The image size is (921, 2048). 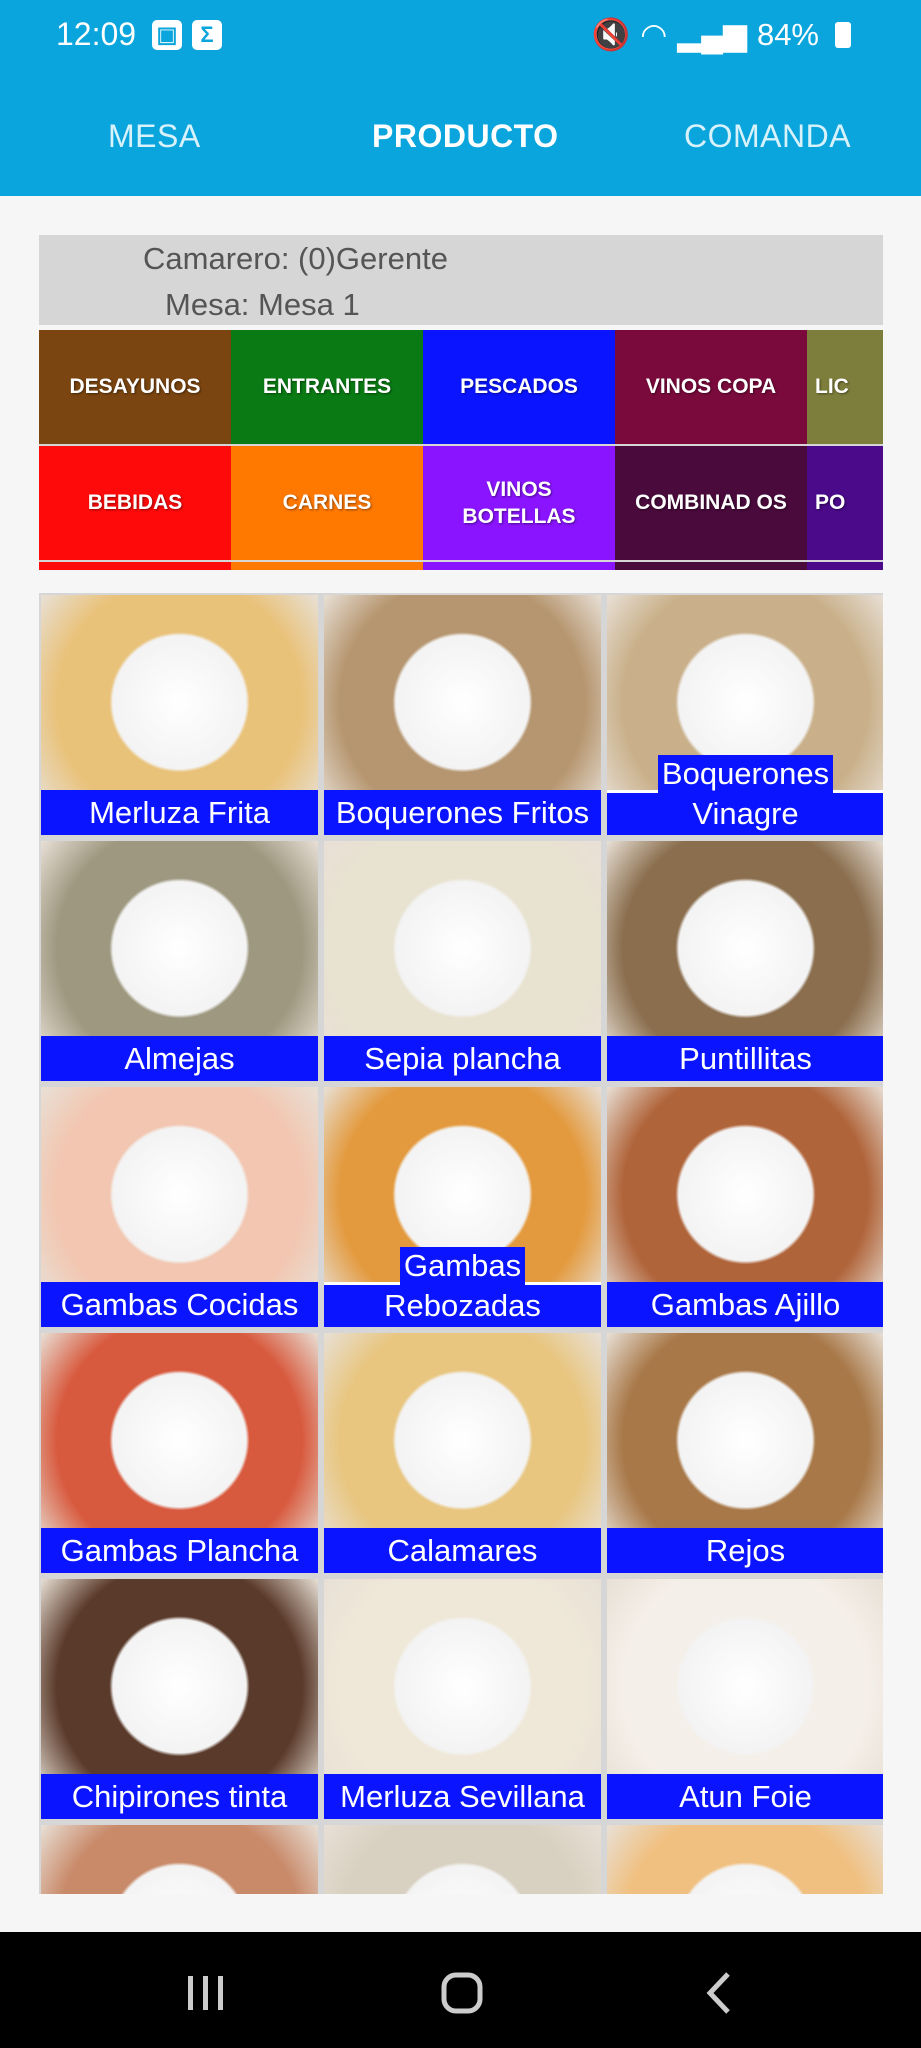 I want to click on tuna-foie-photo, so click(x=745, y=1676).